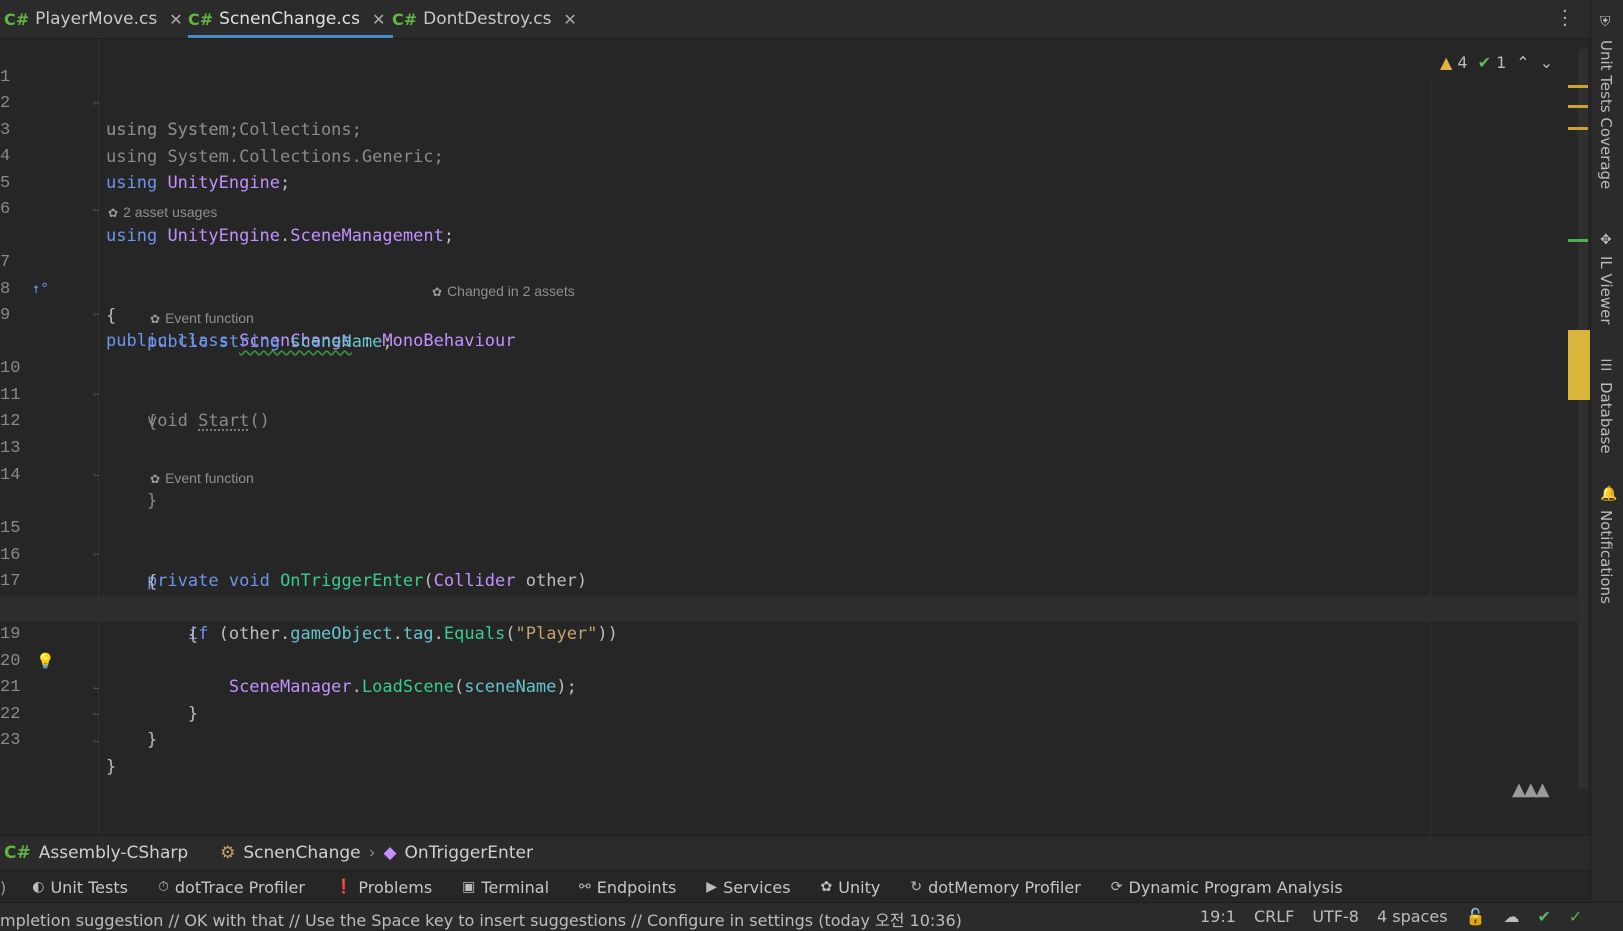 The image size is (1623, 931). I want to click on code-line-current: 19 💡 SceneManager.LoadScene(sceneName);, so click(790, 646).